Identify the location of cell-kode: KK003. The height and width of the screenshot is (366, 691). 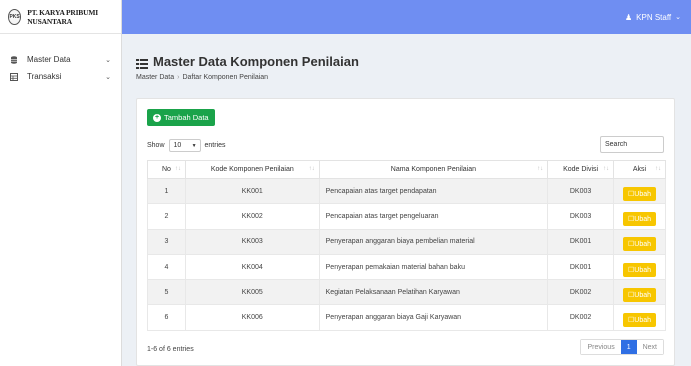
(252, 241).